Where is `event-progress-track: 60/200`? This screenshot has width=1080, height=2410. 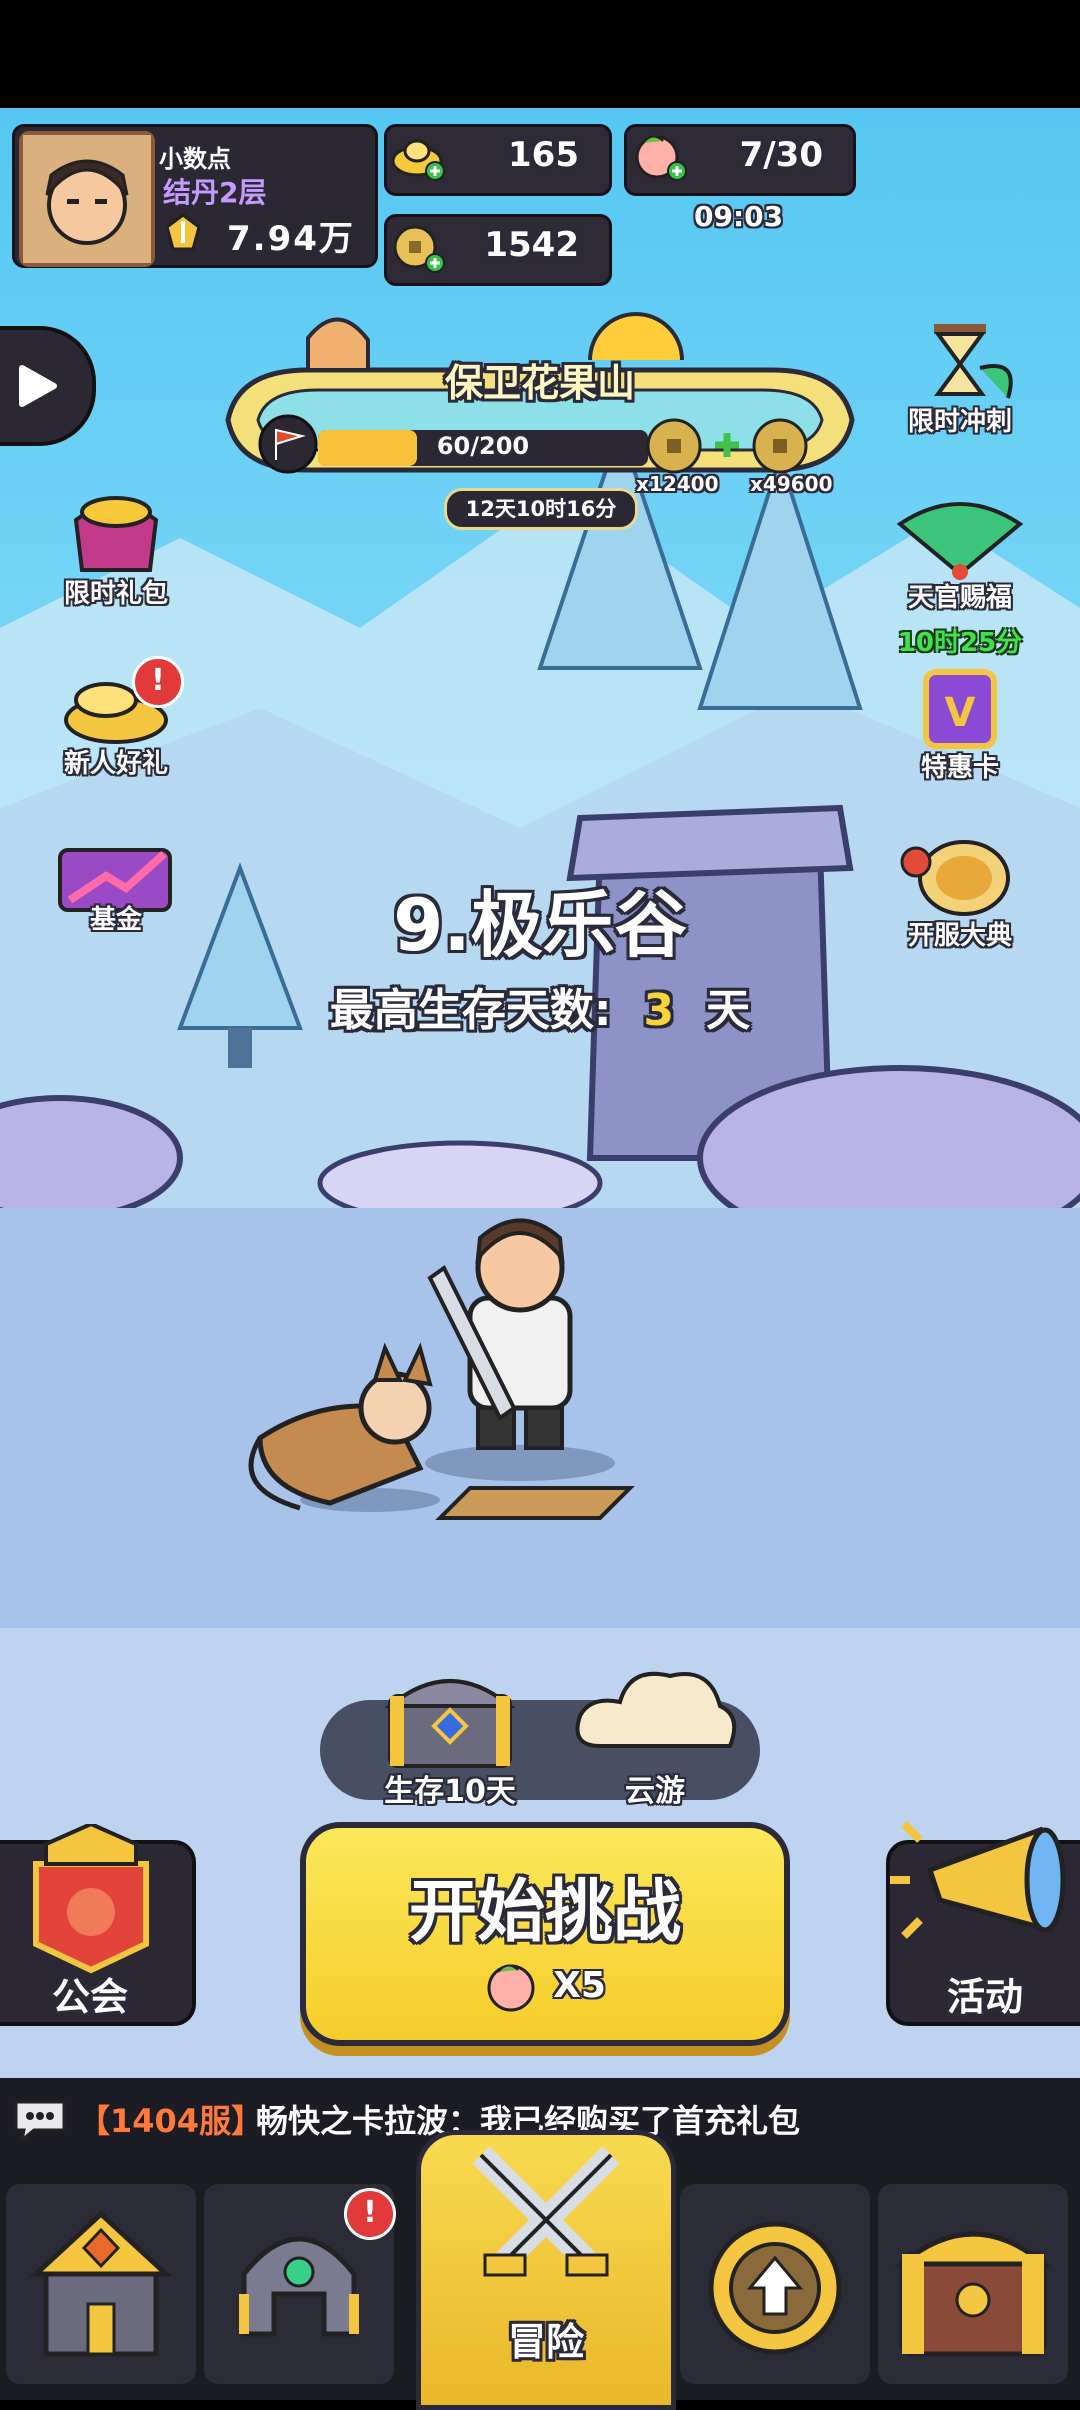
event-progress-track: 60/200 is located at coordinates (483, 448).